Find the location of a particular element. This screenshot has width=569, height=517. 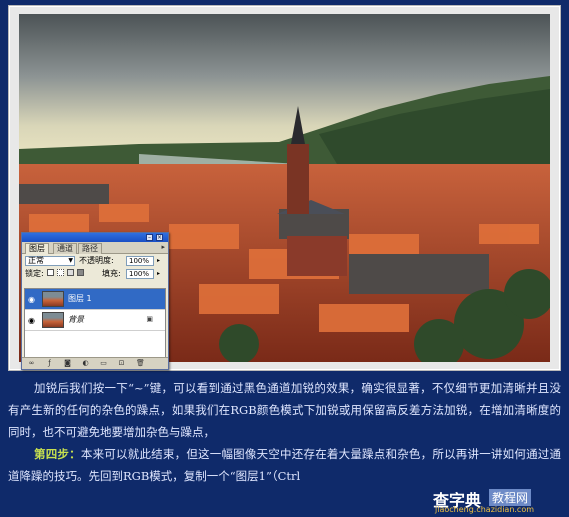

site-watermark: 查字典 教程网 jiaocheng.chazidian.com is located at coordinates (497, 500).